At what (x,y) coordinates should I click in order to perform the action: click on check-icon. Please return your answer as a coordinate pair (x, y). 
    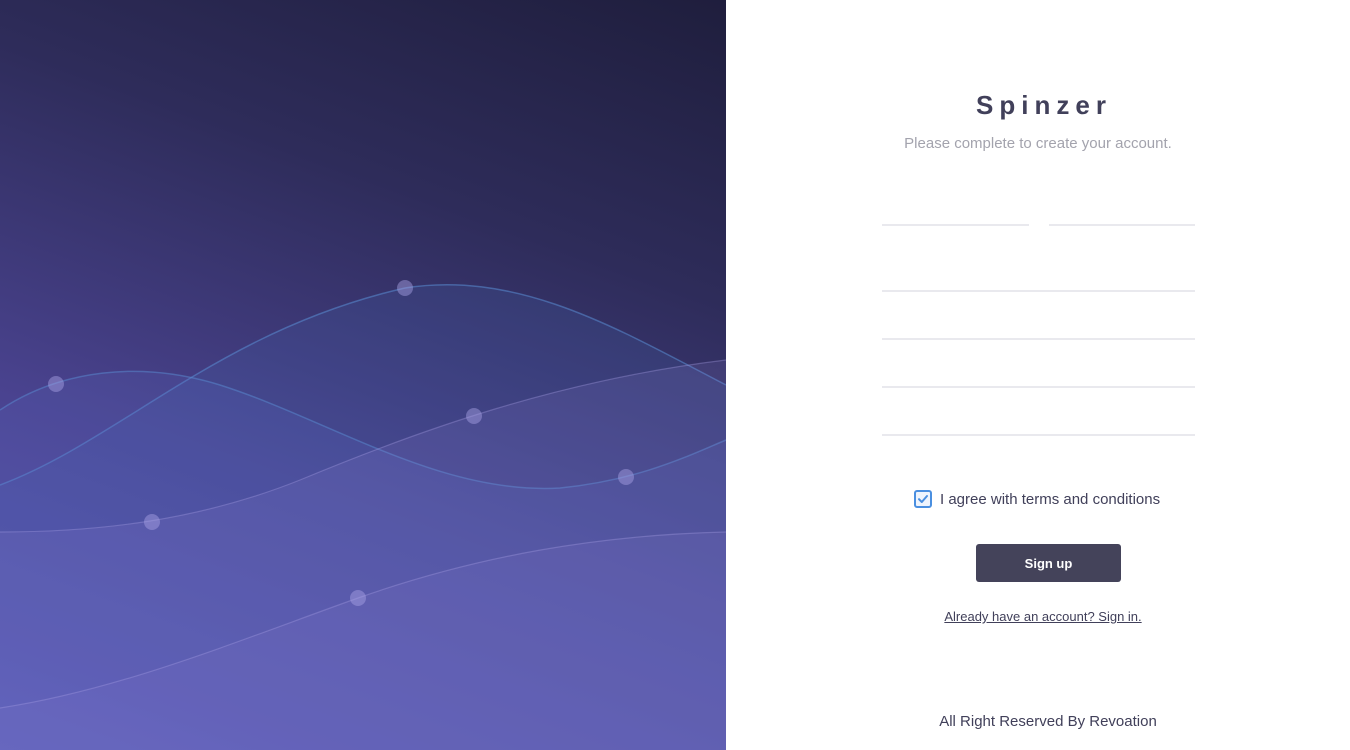
    Looking at the image, I should click on (923, 499).